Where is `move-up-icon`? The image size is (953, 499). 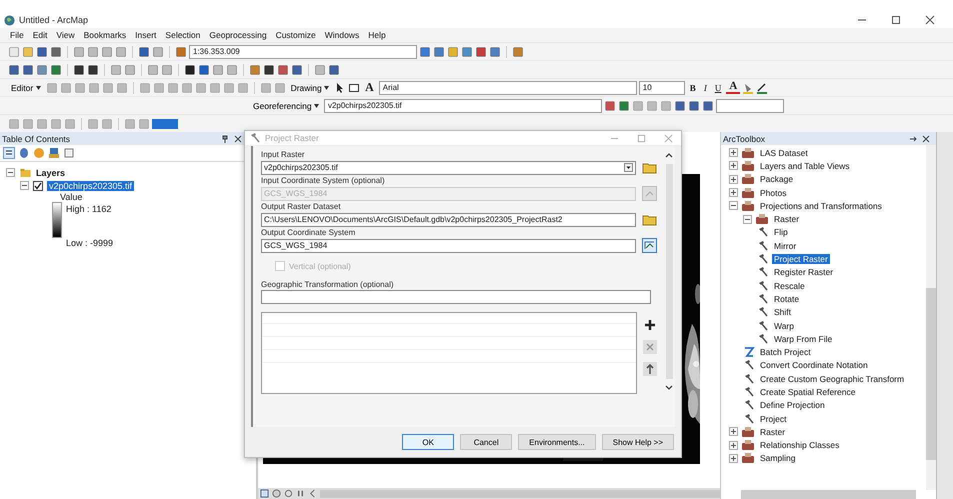 move-up-icon is located at coordinates (650, 369).